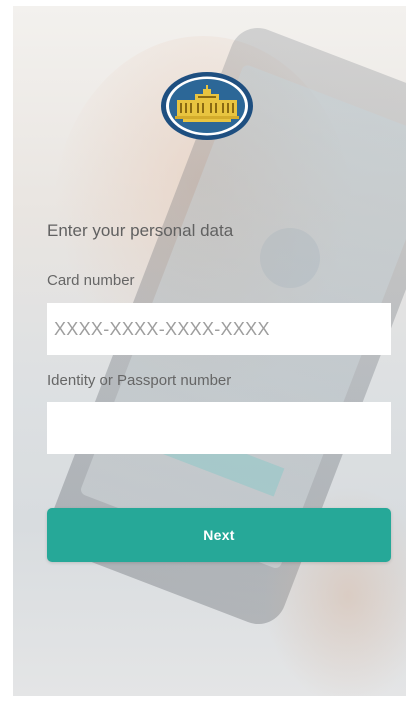  I want to click on card-number-input, so click(219, 329).